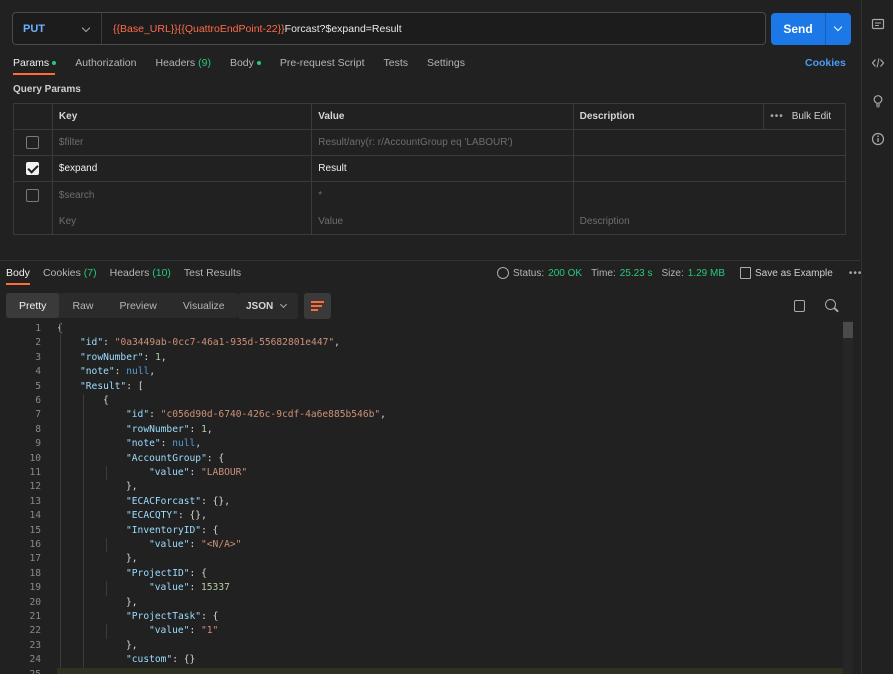  I want to click on copy-icon, so click(799, 306).